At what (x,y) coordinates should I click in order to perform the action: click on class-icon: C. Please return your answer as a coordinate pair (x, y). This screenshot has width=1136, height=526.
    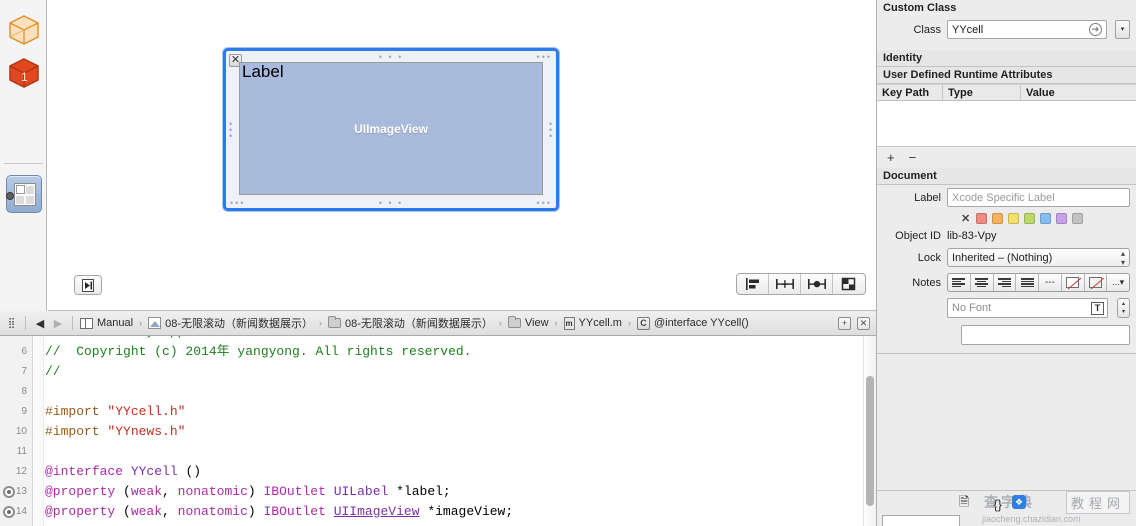
    Looking at the image, I should click on (643, 323).